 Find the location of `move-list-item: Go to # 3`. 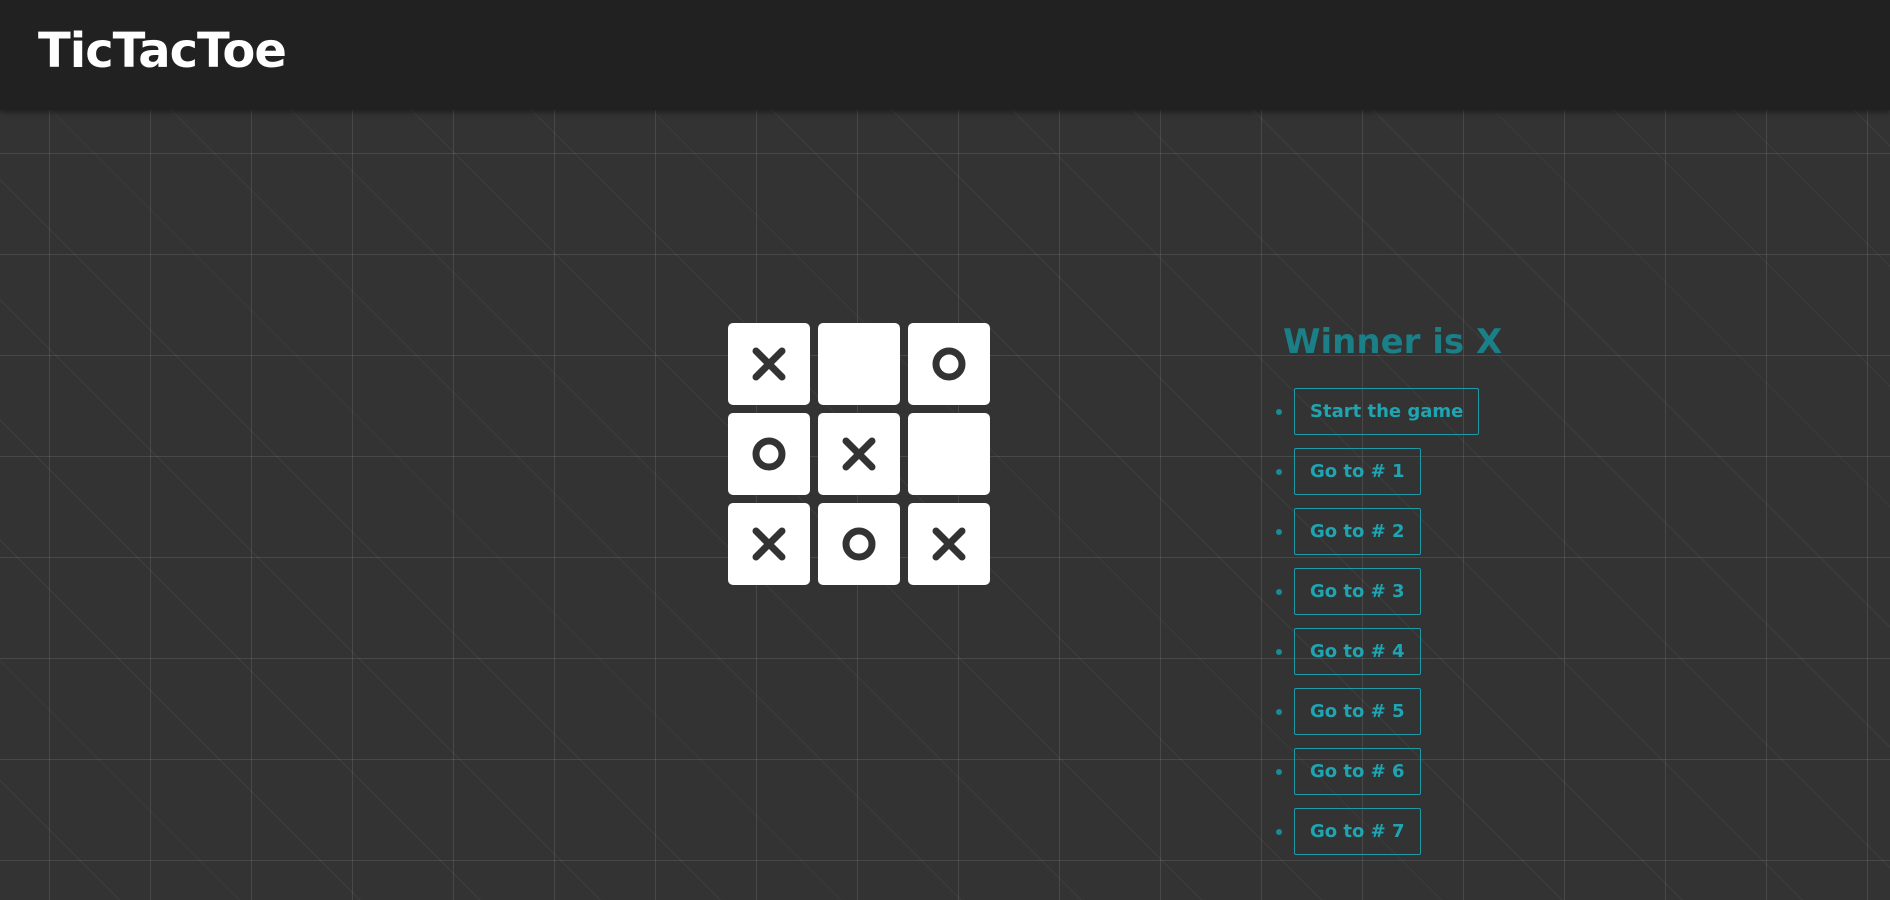

move-list-item: Go to # 3 is located at coordinates (1376, 591).